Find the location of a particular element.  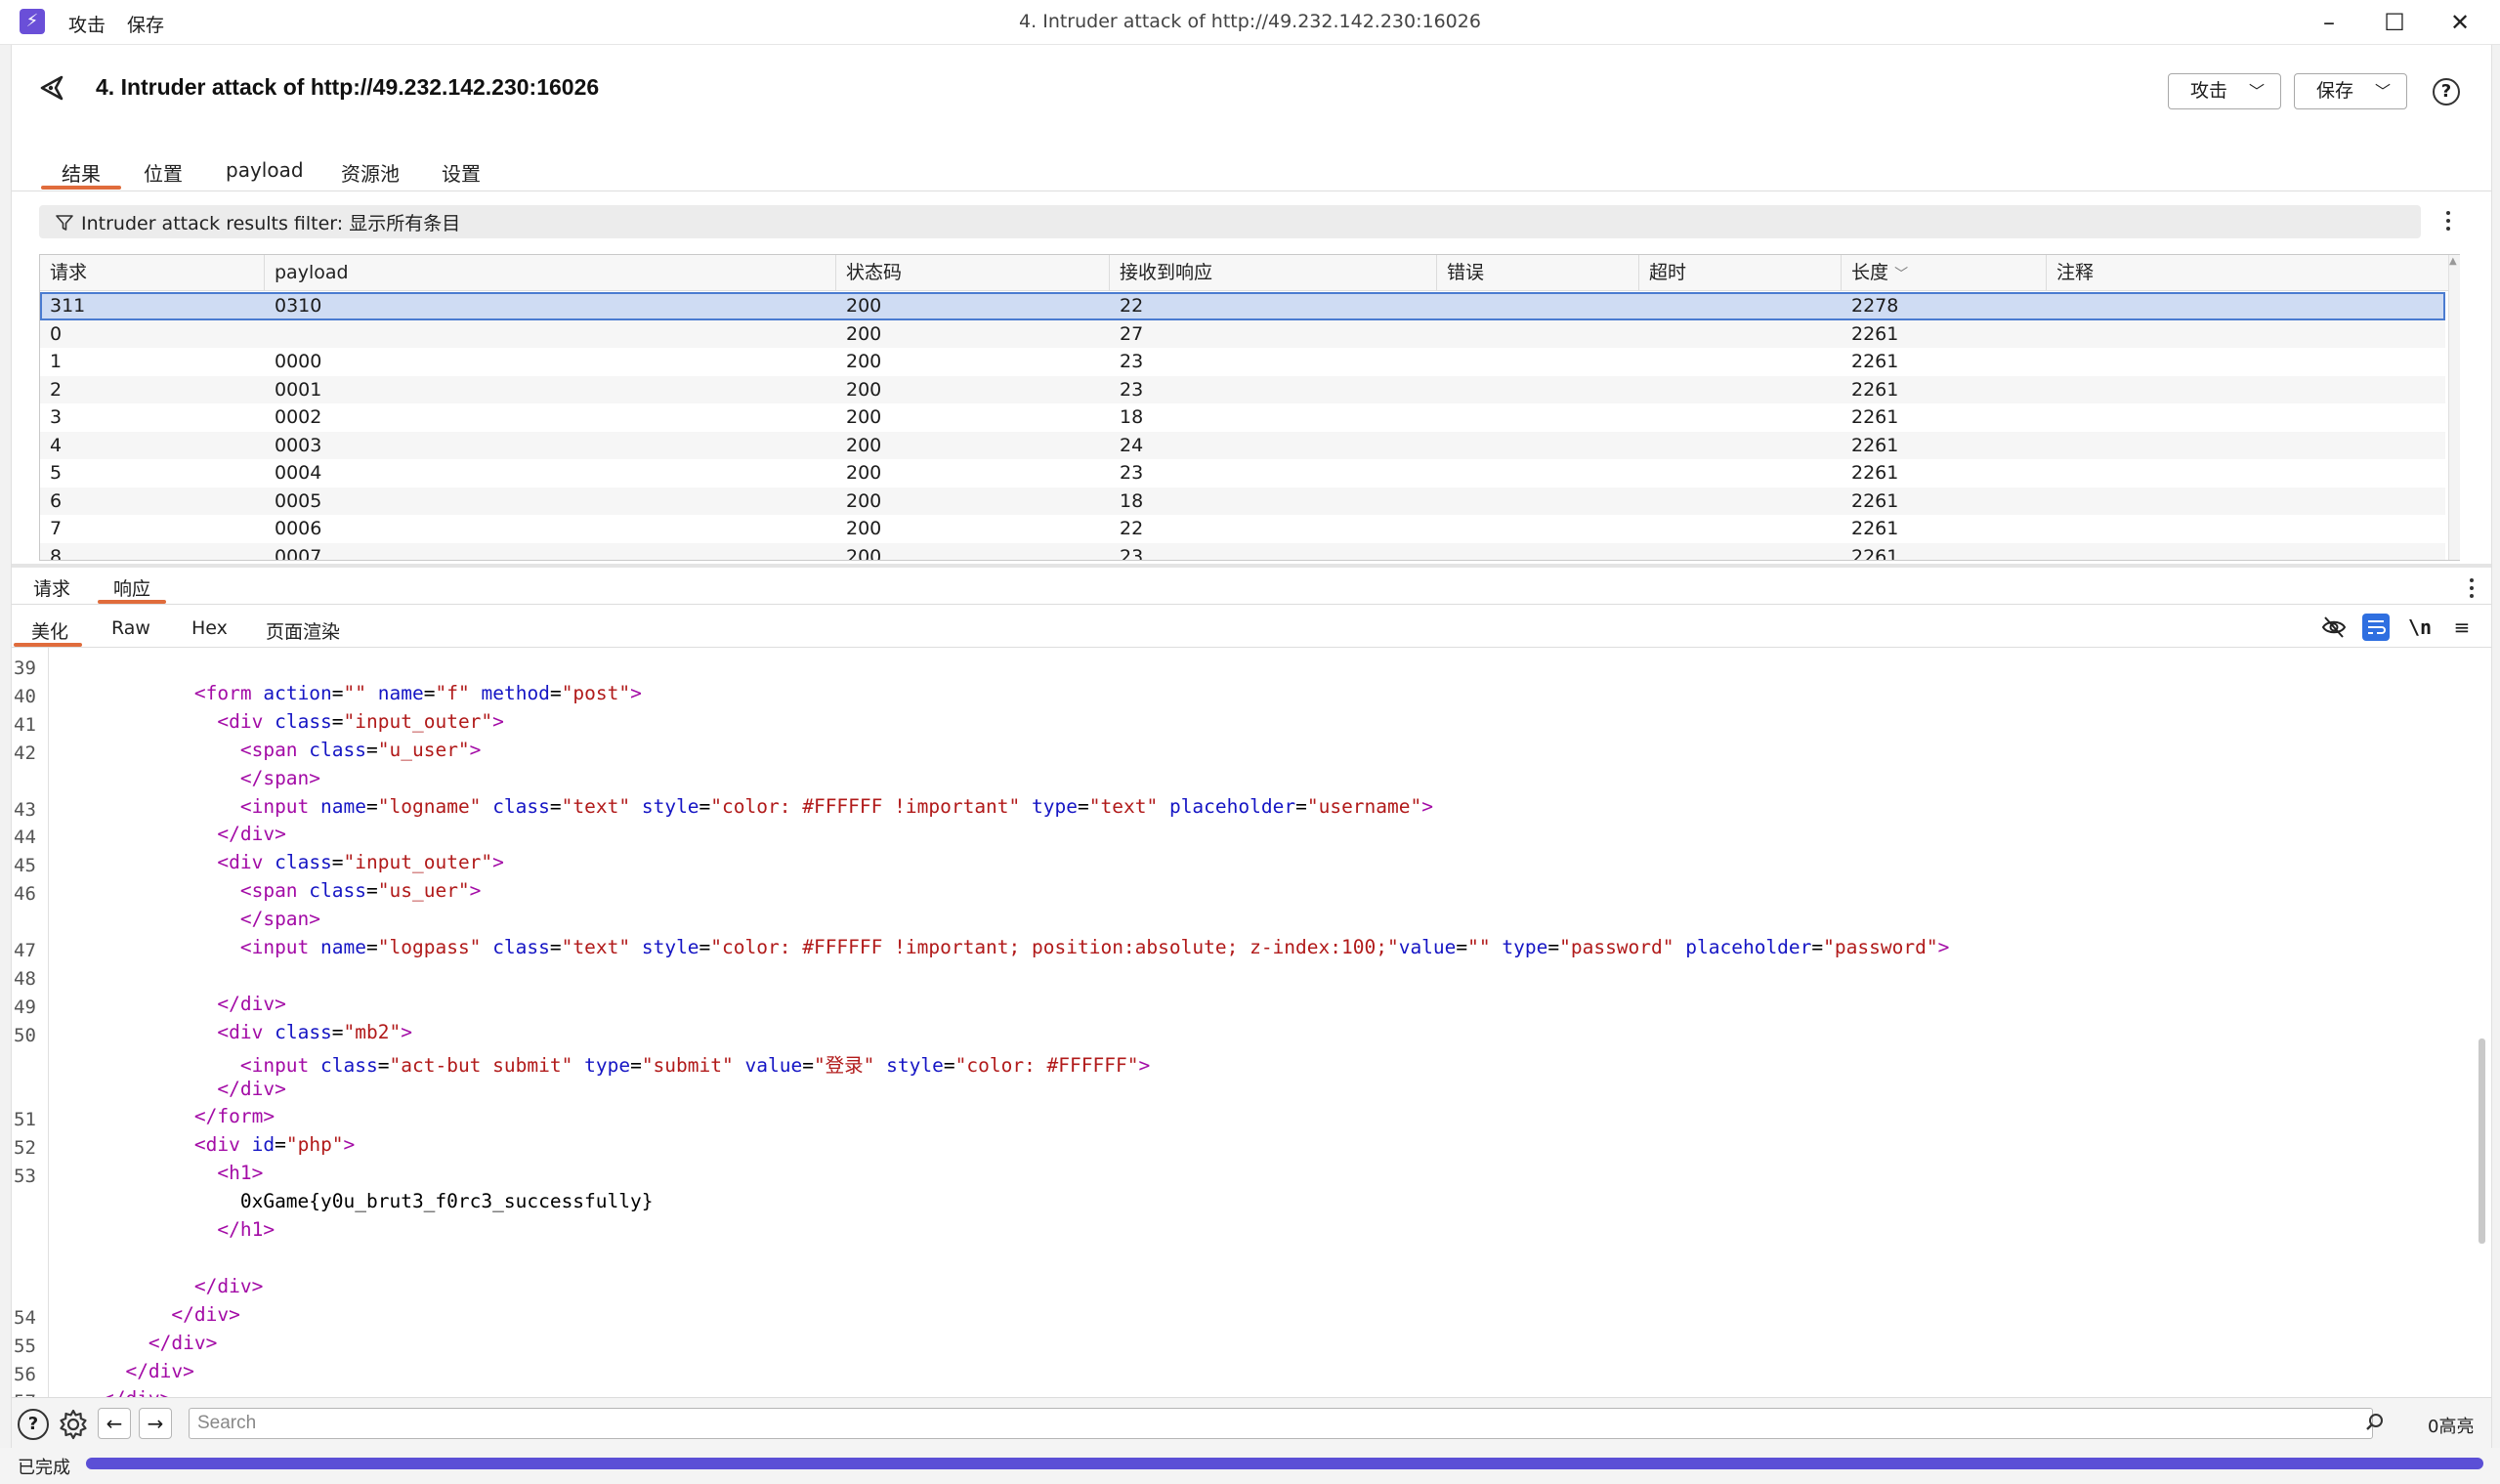

sort-descending-icon: ﹀ is located at coordinates (1902, 274).